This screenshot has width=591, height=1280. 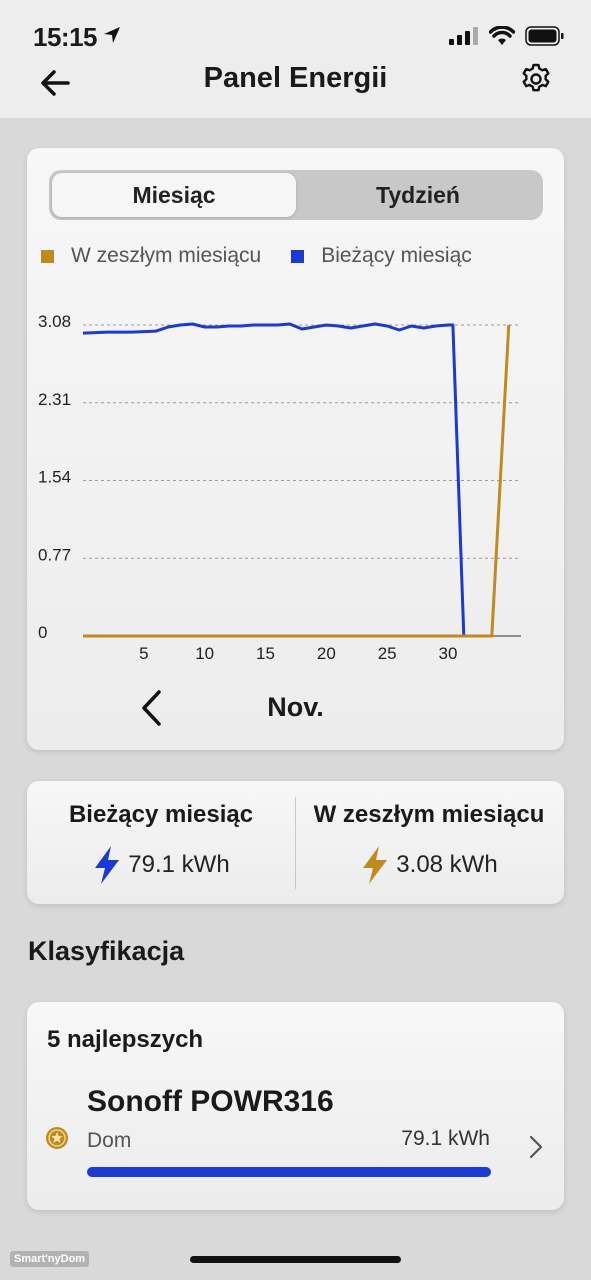 I want to click on legend-label-current: Bieżący miesiąc, so click(x=396, y=255).